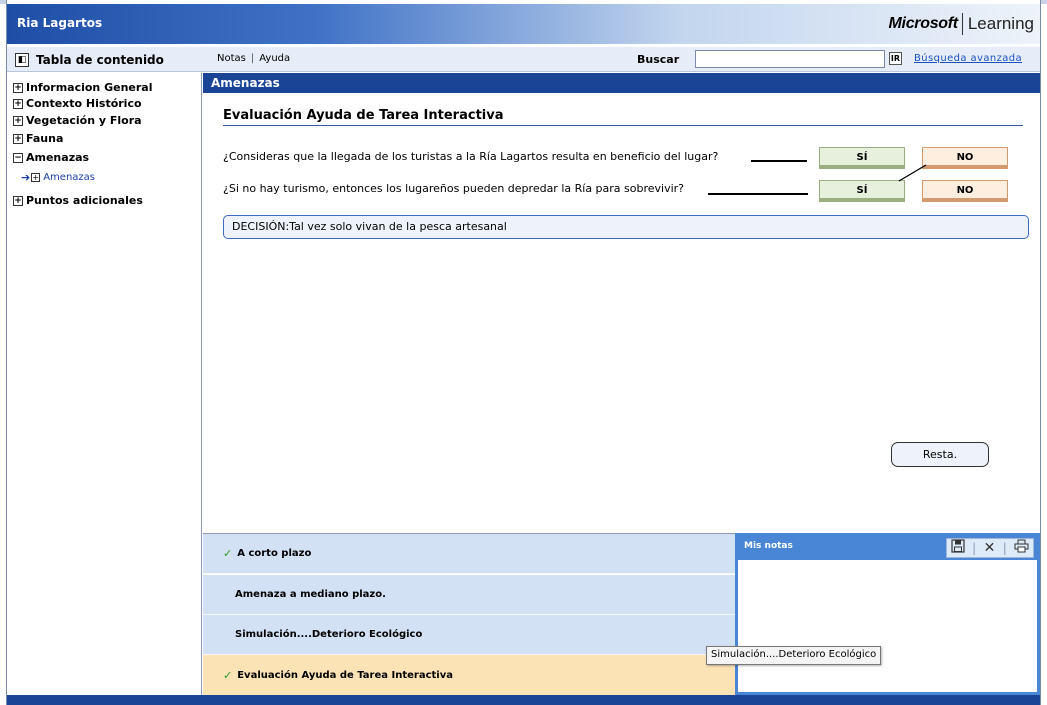 The width and height of the screenshot is (1047, 705). Describe the element at coordinates (329, 634) in the screenshot. I see `topic-label: Simulación....Deterioro Ecológico` at that location.